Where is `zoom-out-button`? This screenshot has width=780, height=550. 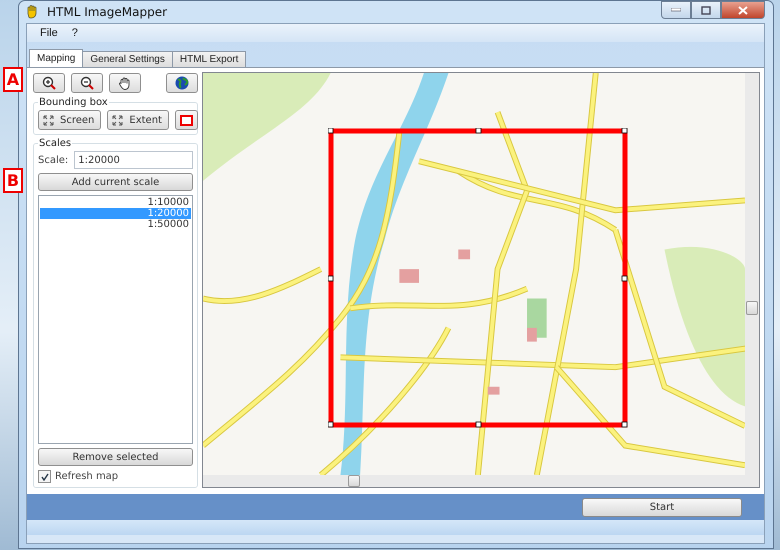 zoom-out-button is located at coordinates (87, 83).